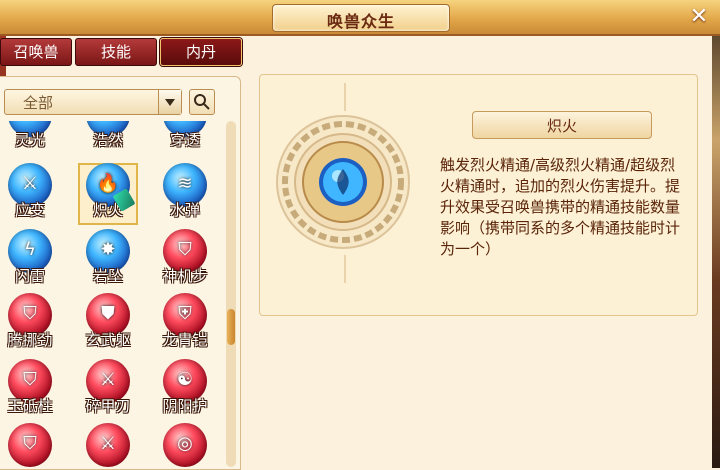  What do you see at coordinates (108, 340) in the screenshot?
I see `skill-label: 玄武躯` at bounding box center [108, 340].